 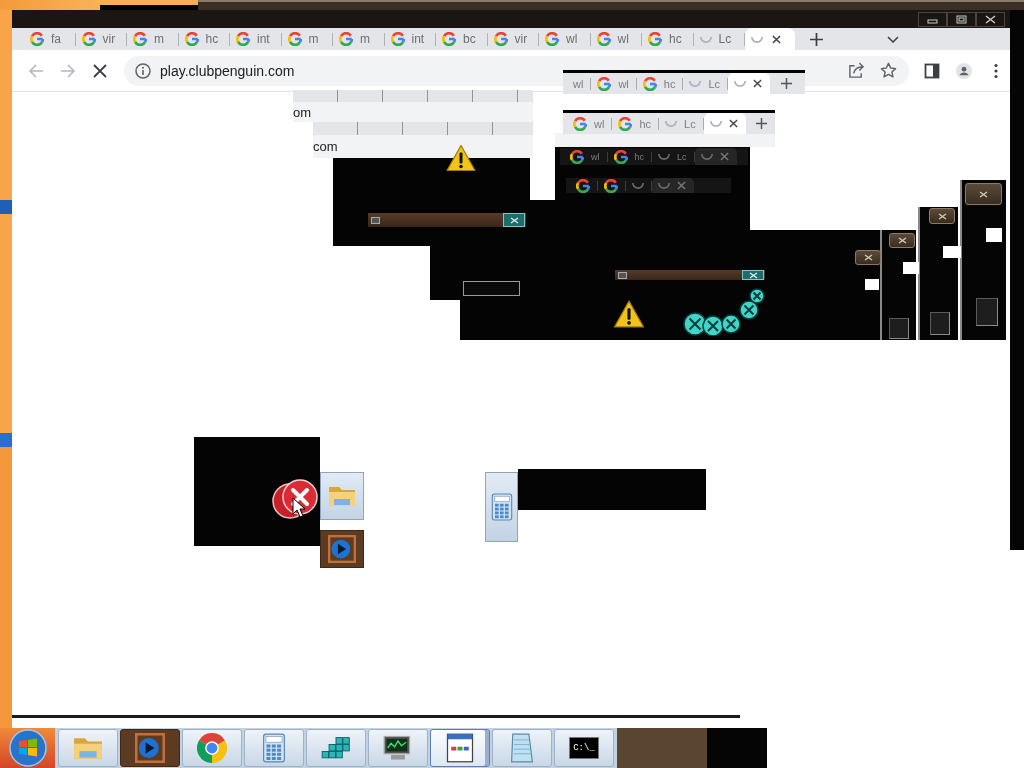 What do you see at coordinates (932, 19) in the screenshot?
I see `minimize-button` at bounding box center [932, 19].